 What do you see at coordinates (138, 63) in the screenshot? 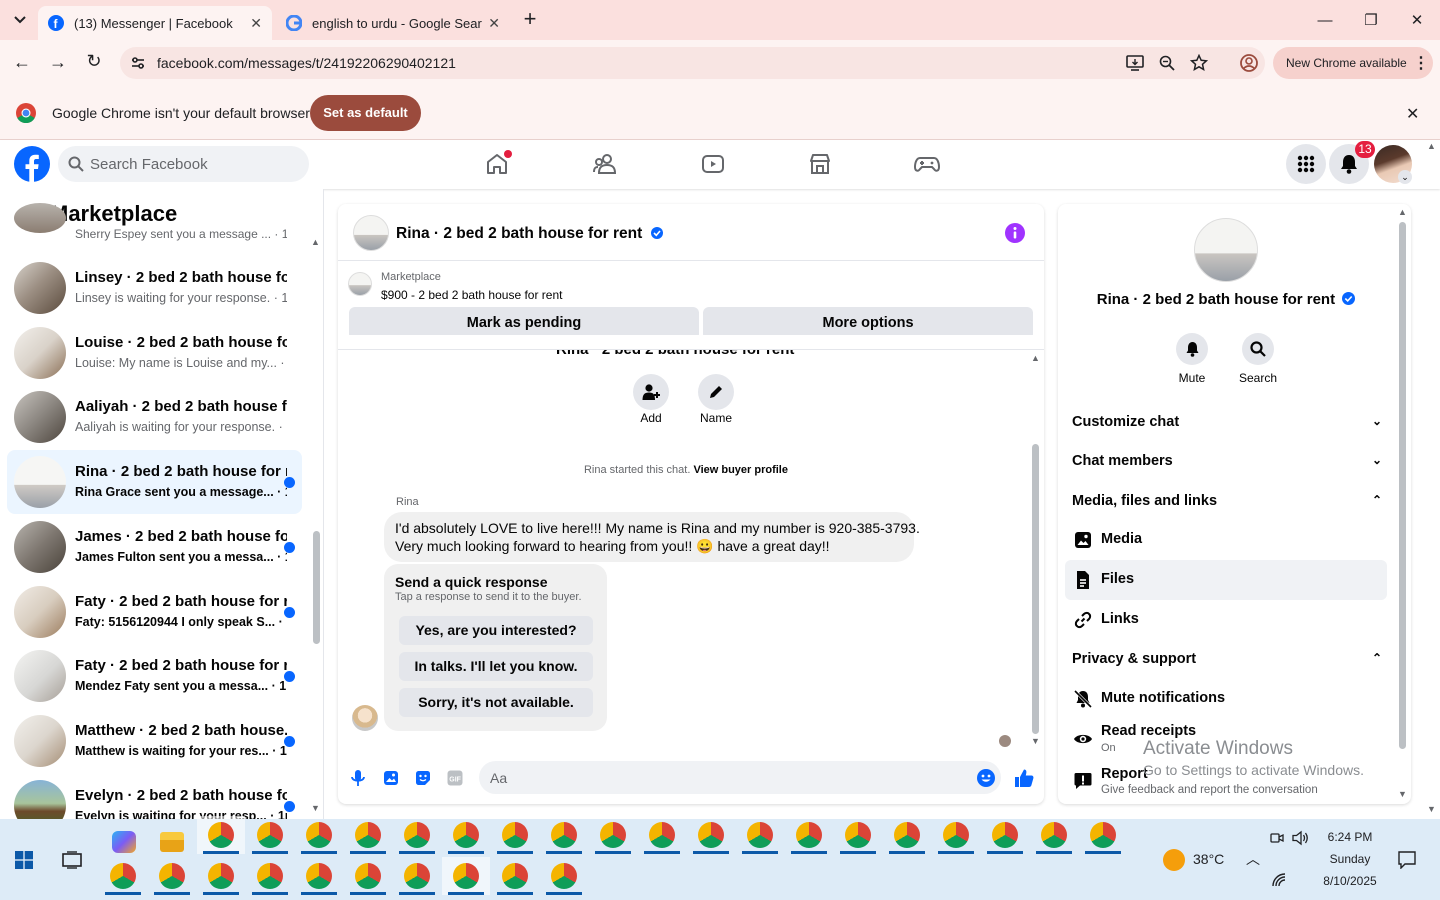
I see `site-settings-icon` at bounding box center [138, 63].